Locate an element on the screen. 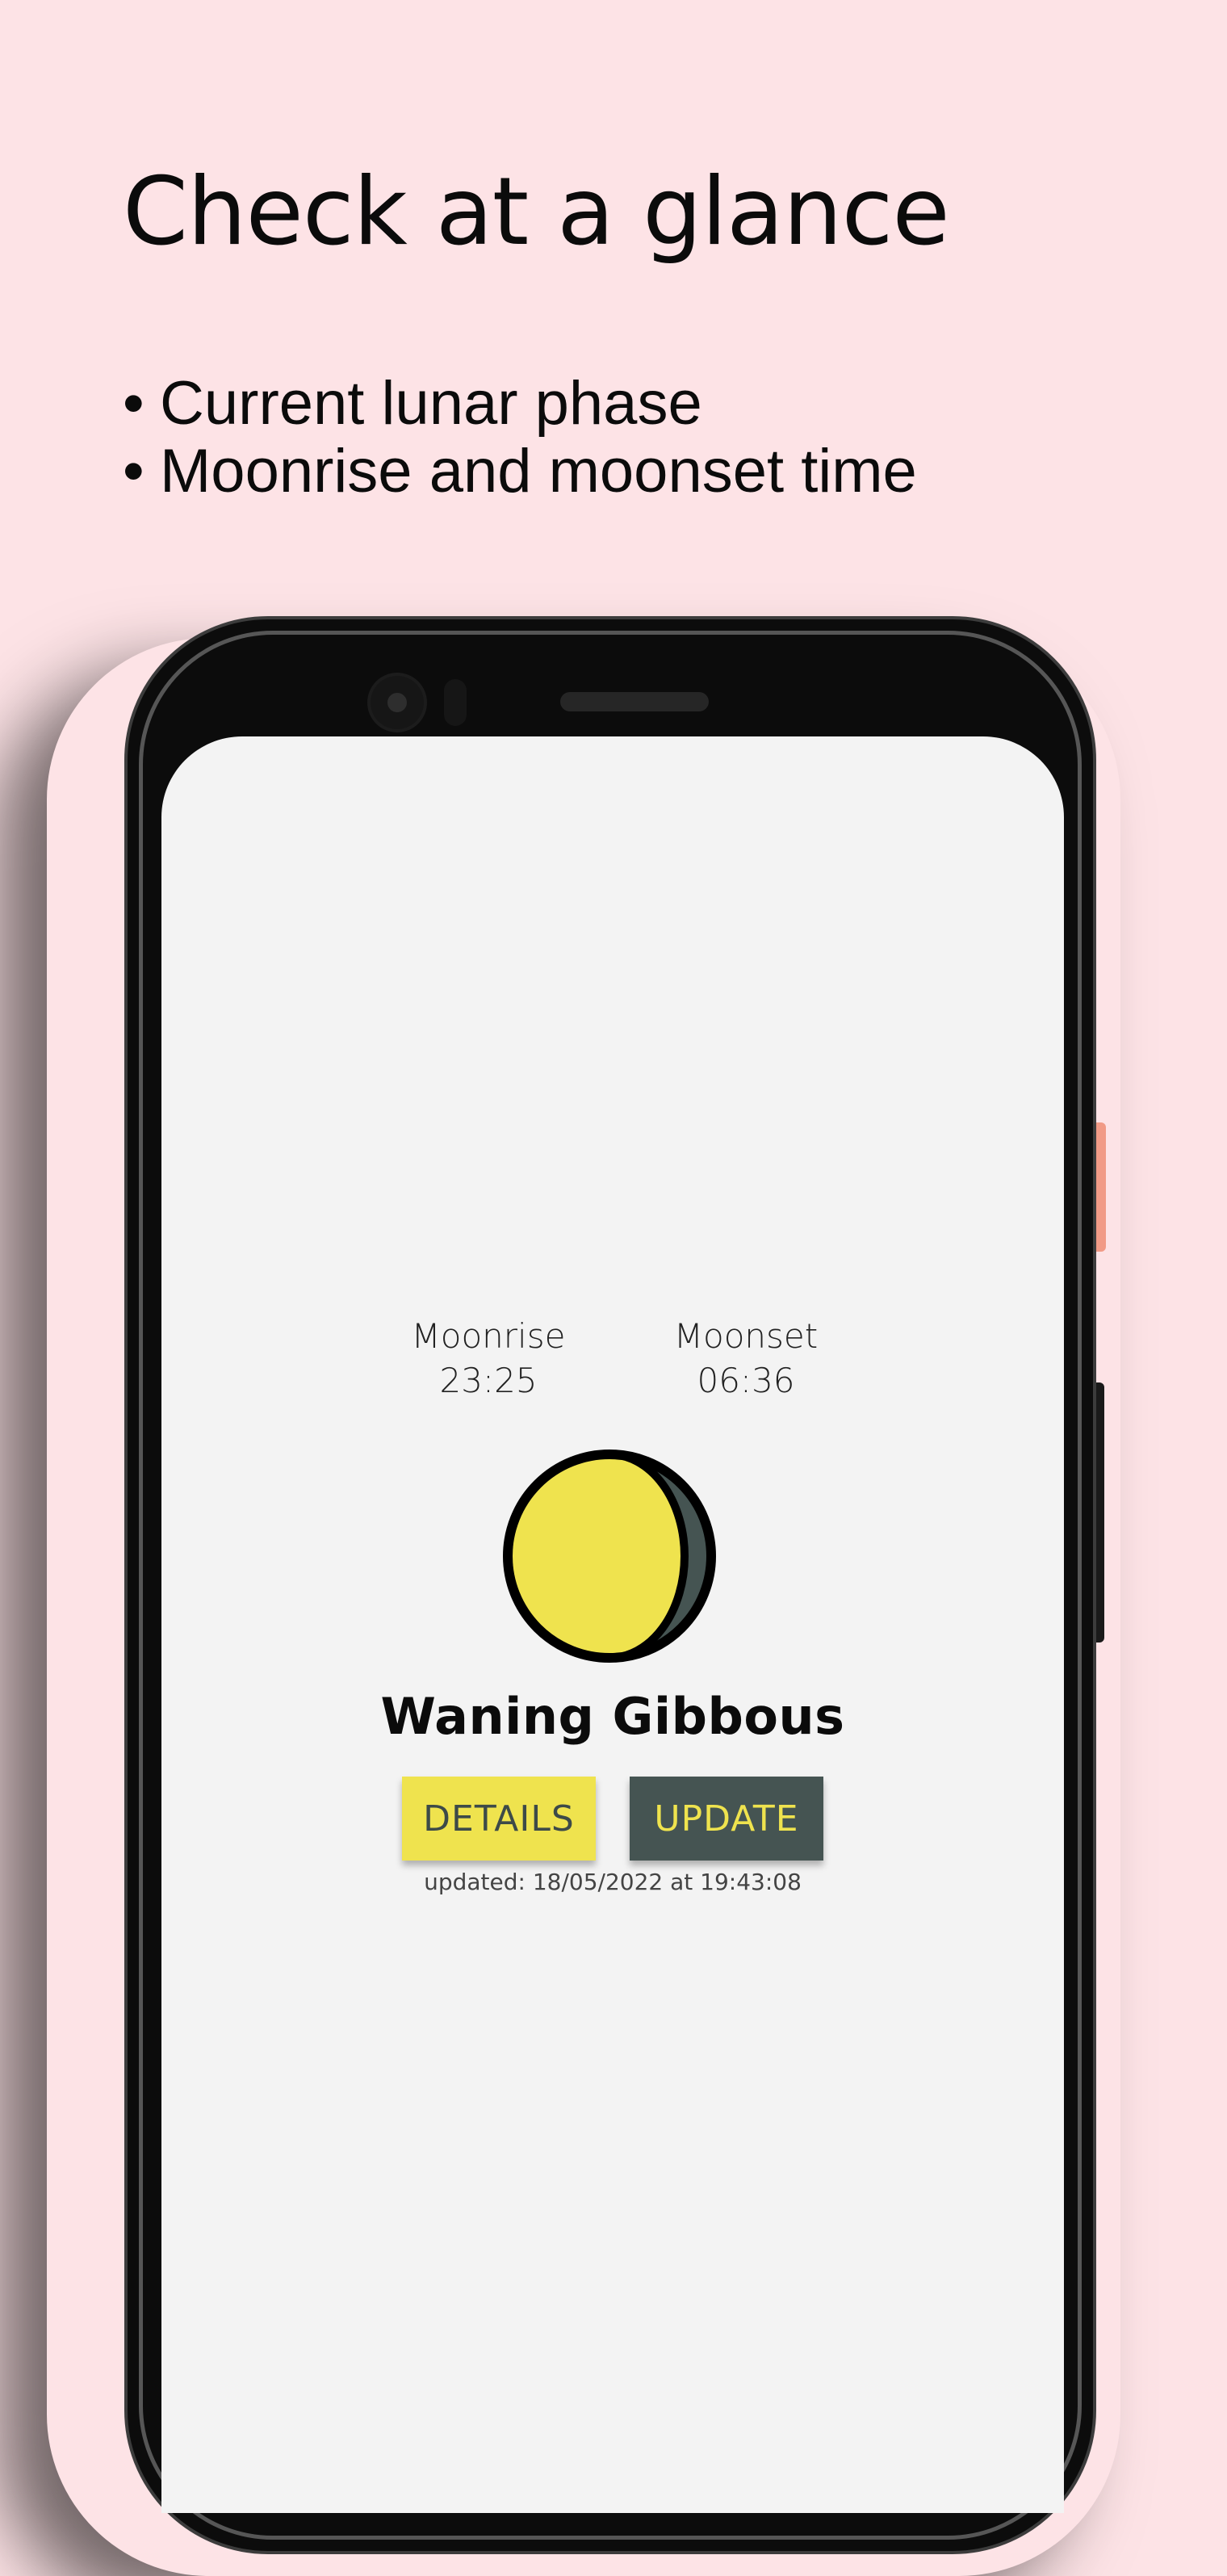 The image size is (1227, 2576). last-updated-text: updated: 18/05/2022 at 19:43:08 is located at coordinates (613, 1882).